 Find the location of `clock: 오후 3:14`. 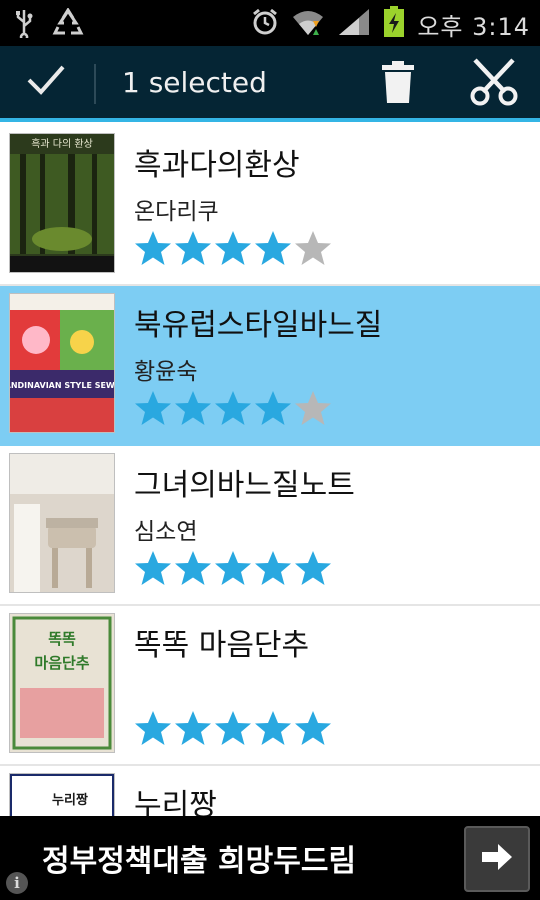

clock: 오후 3:14 is located at coordinates (473, 26).